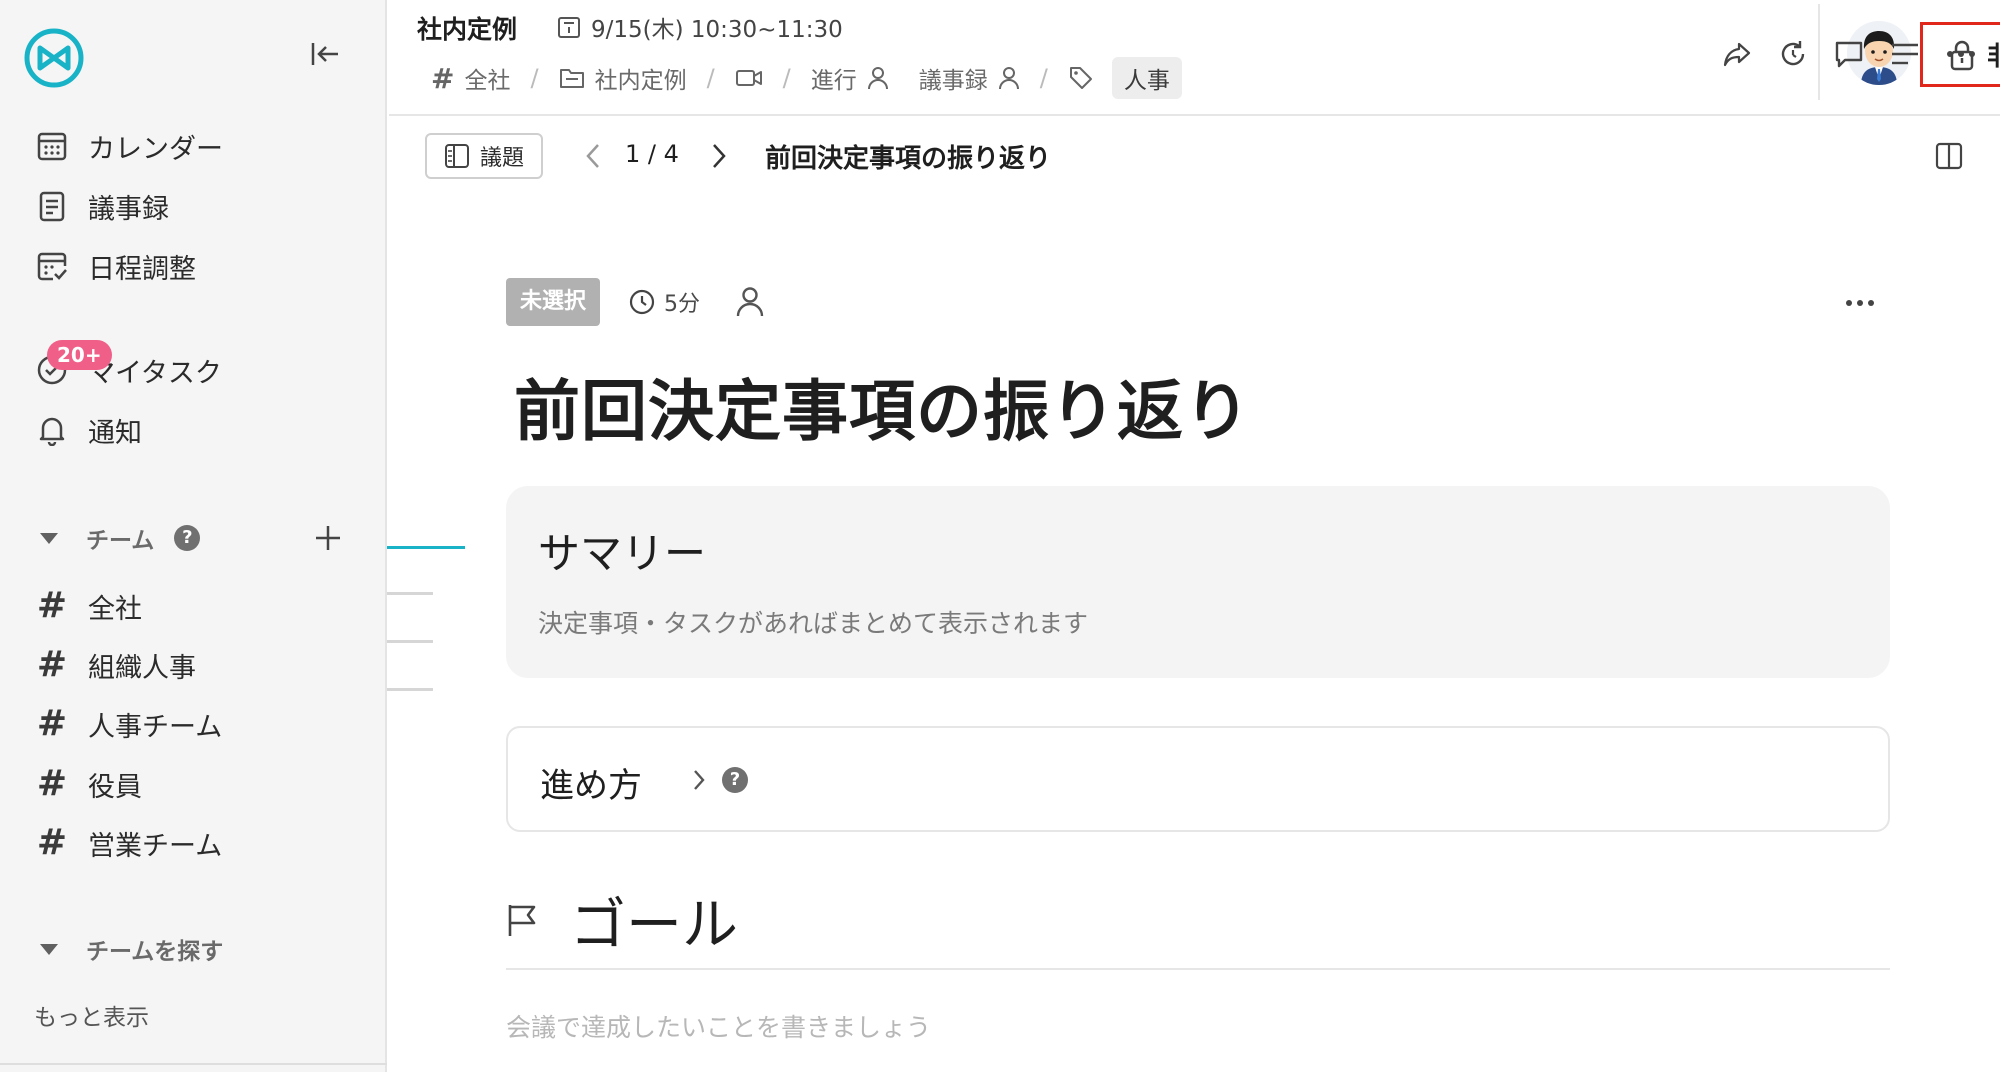 The width and height of the screenshot is (2000, 1072). I want to click on sidebar-team-item: # 営業チーム, so click(127, 843).